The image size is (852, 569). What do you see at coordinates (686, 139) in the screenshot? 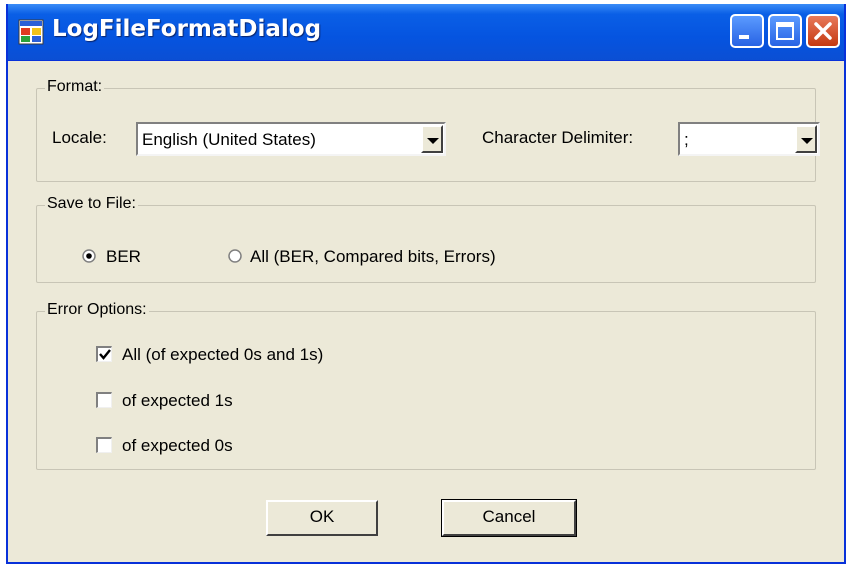
I see `delimiter-value: ;` at bounding box center [686, 139].